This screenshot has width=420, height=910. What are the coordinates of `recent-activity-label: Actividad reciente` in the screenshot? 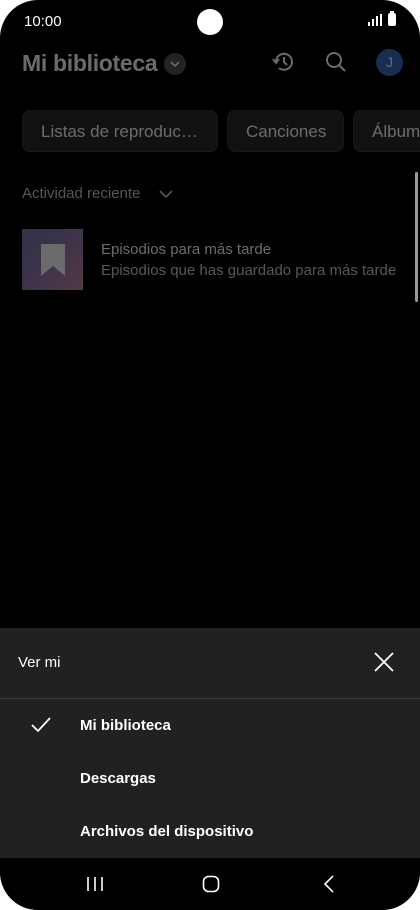 It's located at (81, 193).